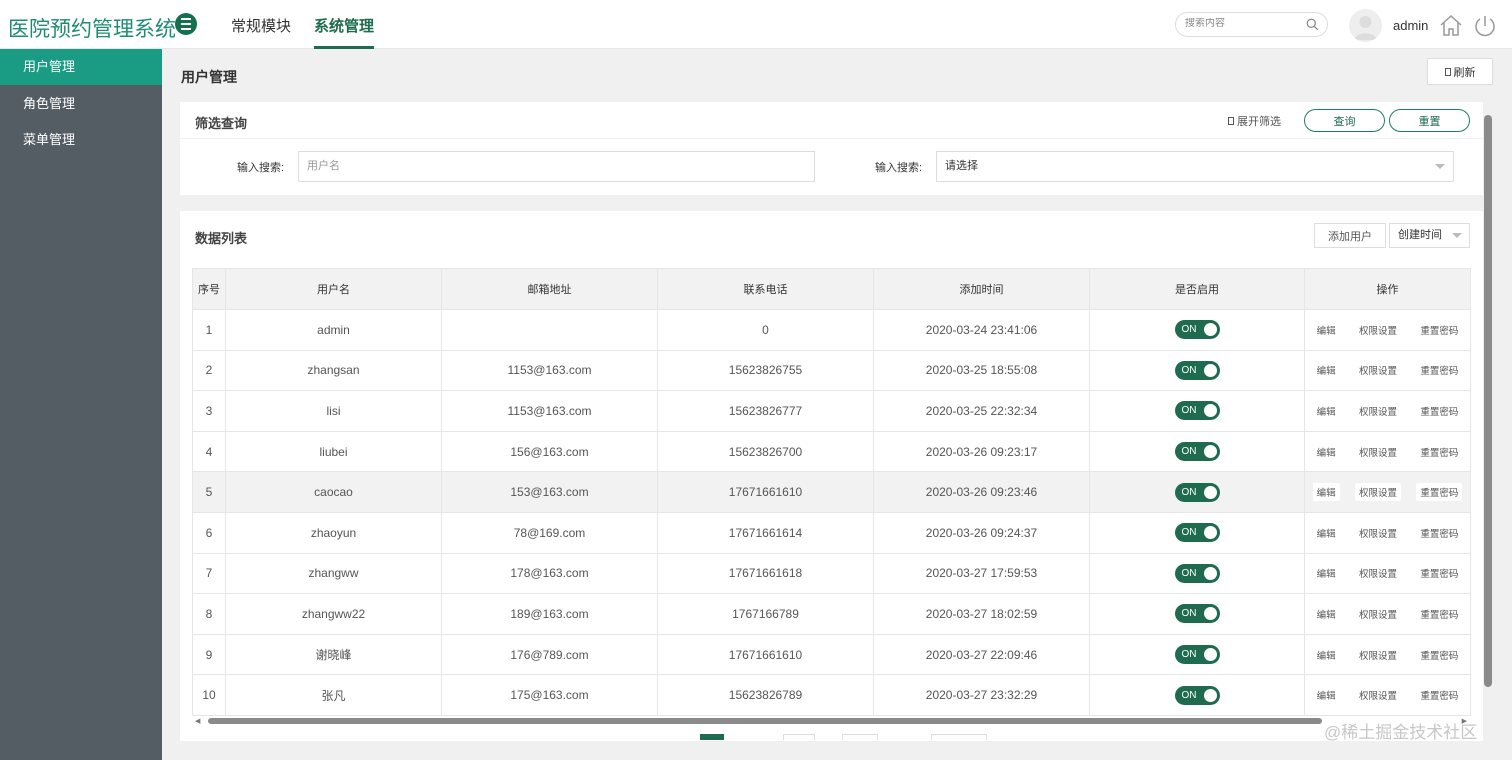 The width and height of the screenshot is (1512, 760). What do you see at coordinates (186, 24) in the screenshot?
I see `menu-toggle-icon` at bounding box center [186, 24].